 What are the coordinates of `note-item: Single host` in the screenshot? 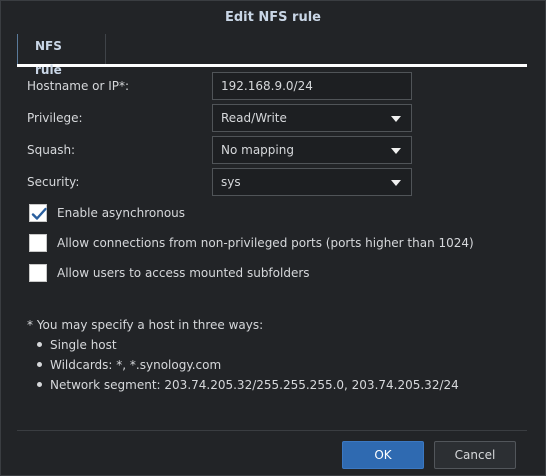 It's located at (243, 345).